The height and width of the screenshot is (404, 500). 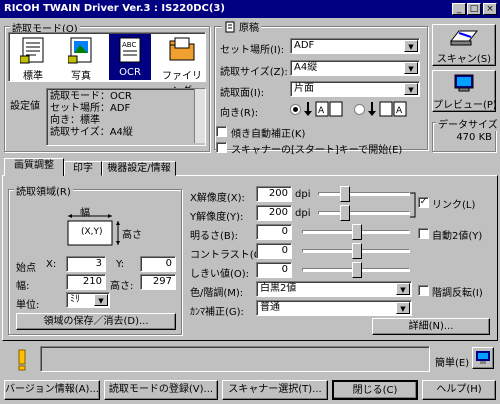 I want to click on maximize-button: □, so click(x=474, y=9).